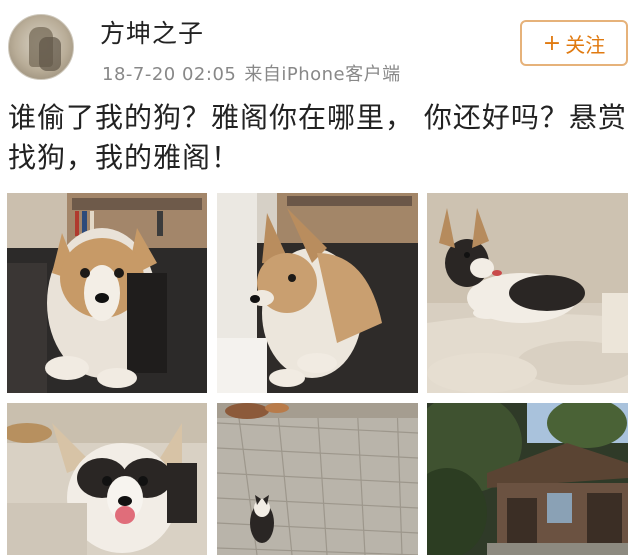 The image size is (640, 555). I want to click on photo-garden-house, so click(527, 479).